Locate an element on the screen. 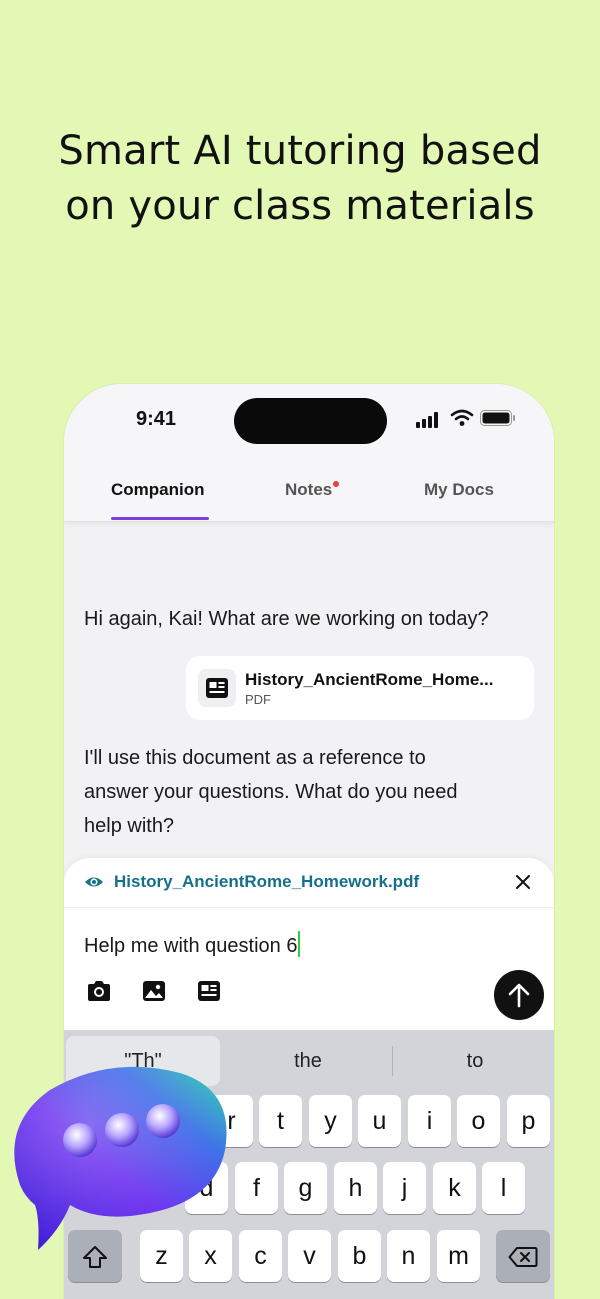 This screenshot has height=1299, width=600. tab-companion: Companion is located at coordinates (158, 490).